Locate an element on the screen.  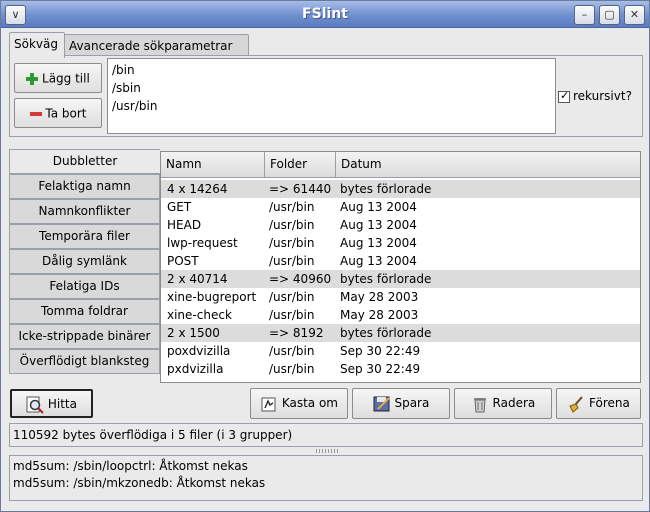
table-row-group: 4 x 14264 => 61440 bytes förlorade is located at coordinates (400, 189).